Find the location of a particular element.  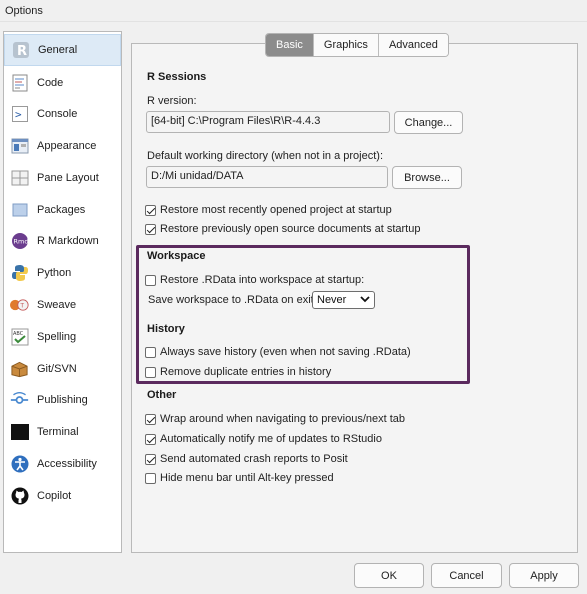

sidebar-item-git: Git/SVN is located at coordinates (62, 369).